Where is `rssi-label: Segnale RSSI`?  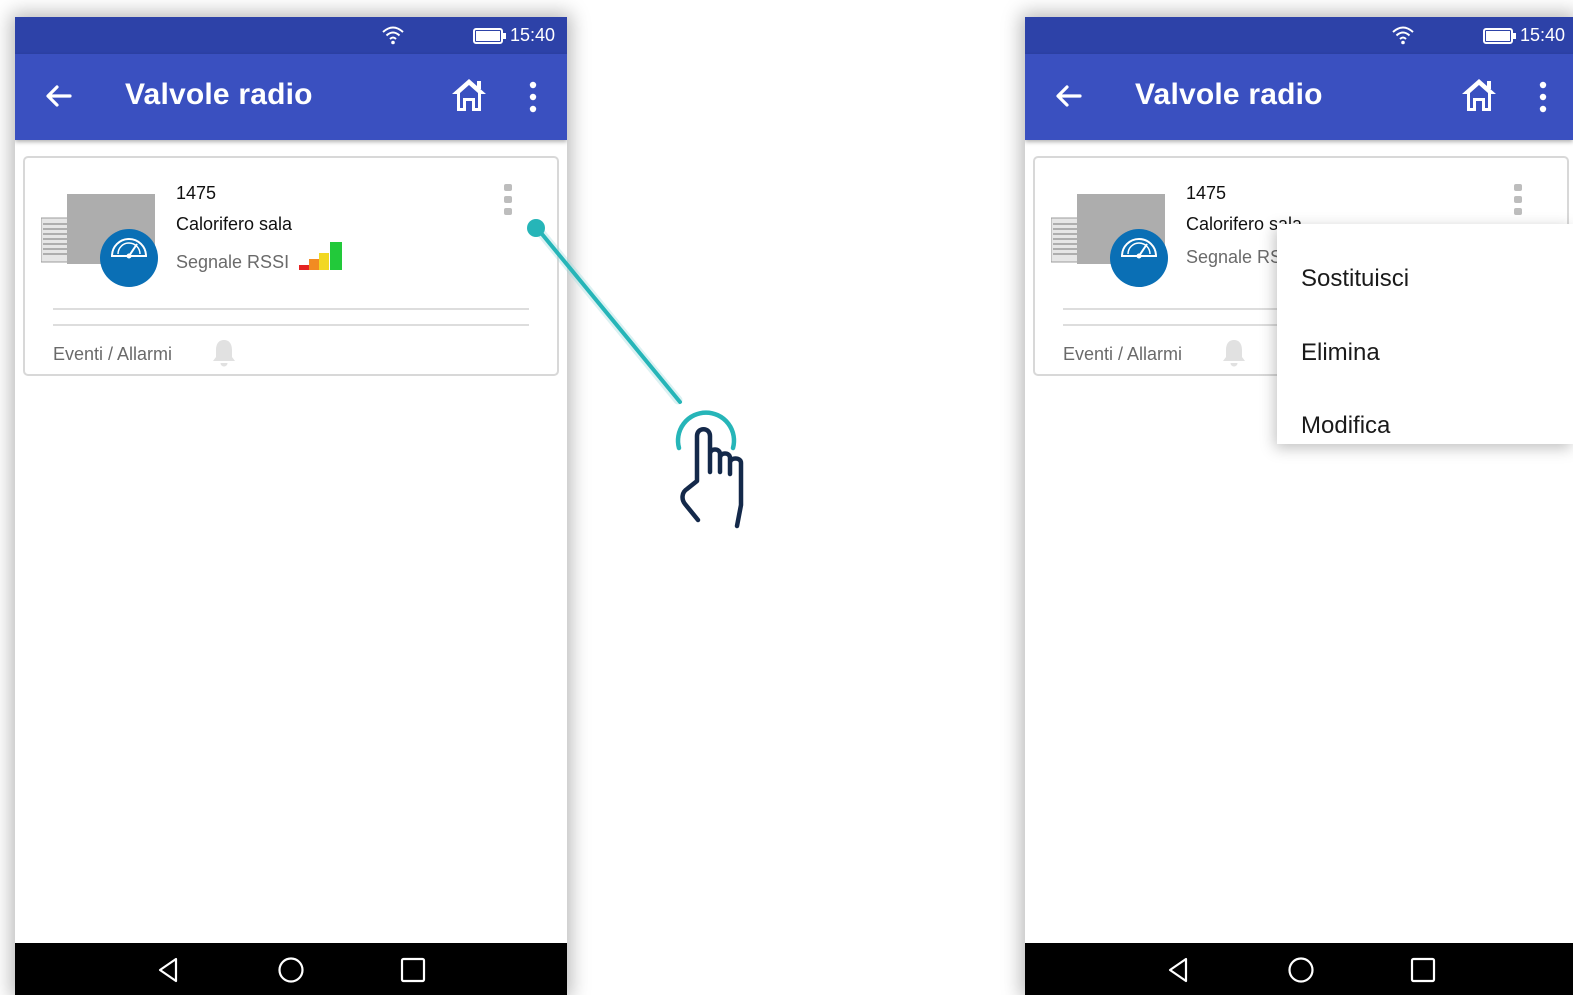
rssi-label: Segnale RSSI is located at coordinates (233, 262).